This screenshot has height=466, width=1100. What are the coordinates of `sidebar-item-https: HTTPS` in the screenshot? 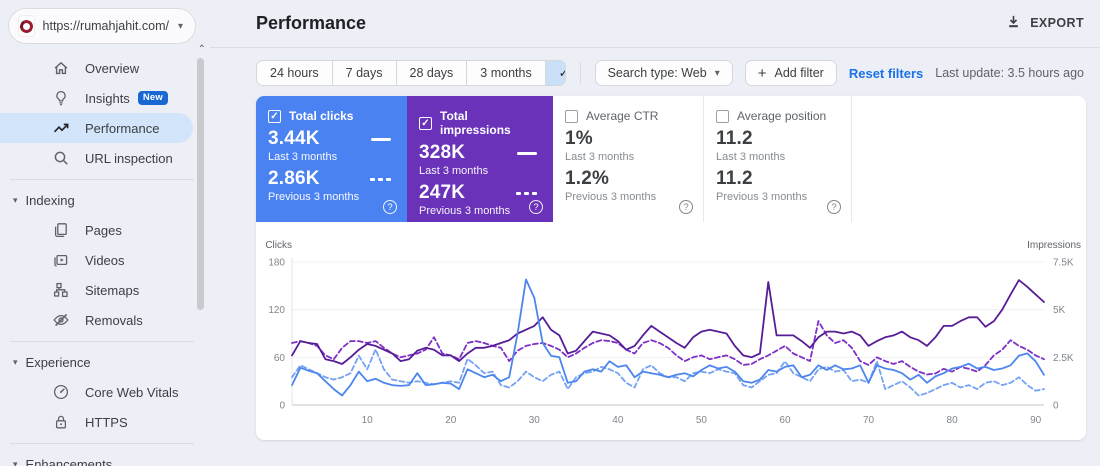 It's located at (96, 422).